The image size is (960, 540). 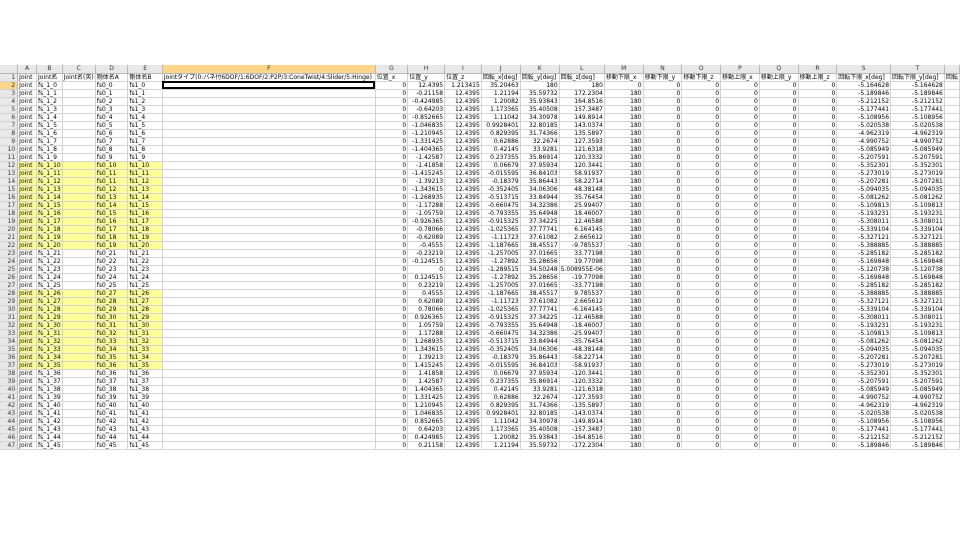 What do you see at coordinates (112, 101) in the screenshot?
I see `cell: fs0_2` at bounding box center [112, 101].